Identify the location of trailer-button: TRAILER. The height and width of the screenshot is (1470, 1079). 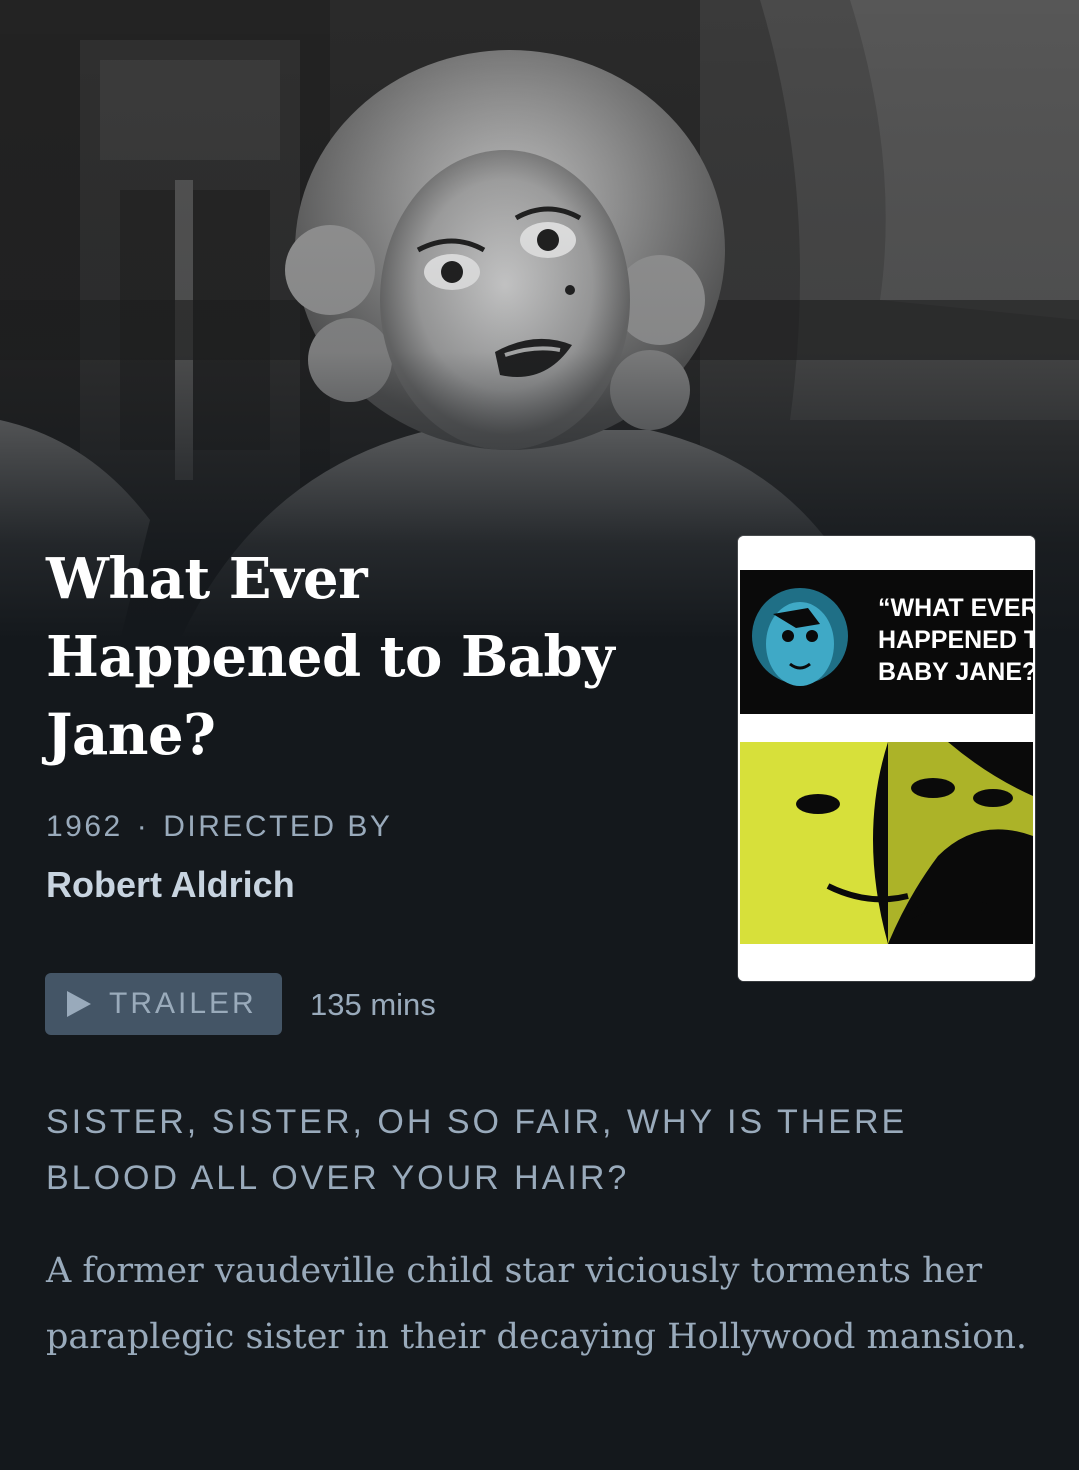
(163, 1004).